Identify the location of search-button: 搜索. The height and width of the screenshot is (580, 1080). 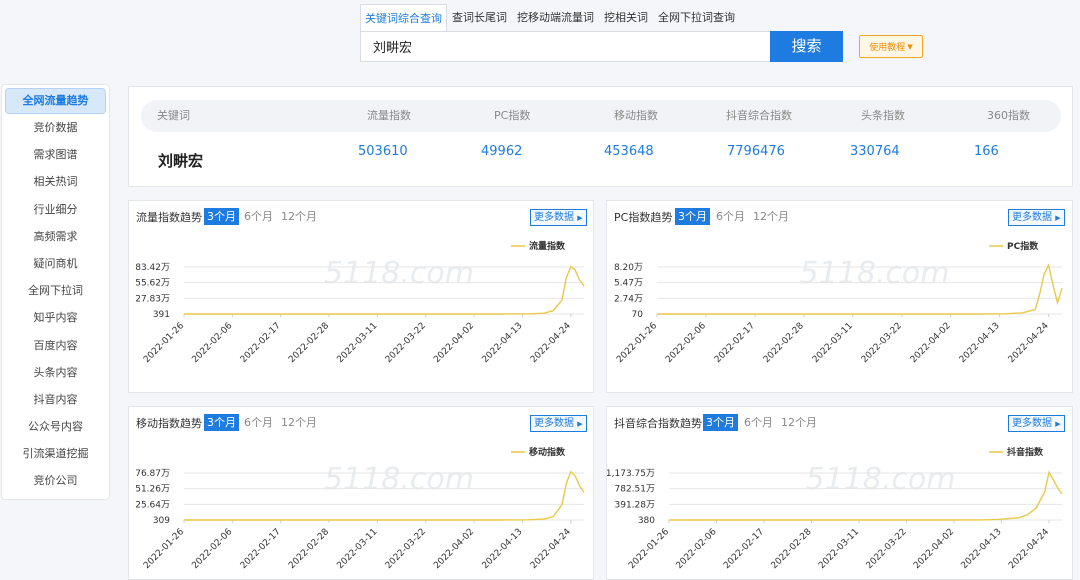
(806, 46).